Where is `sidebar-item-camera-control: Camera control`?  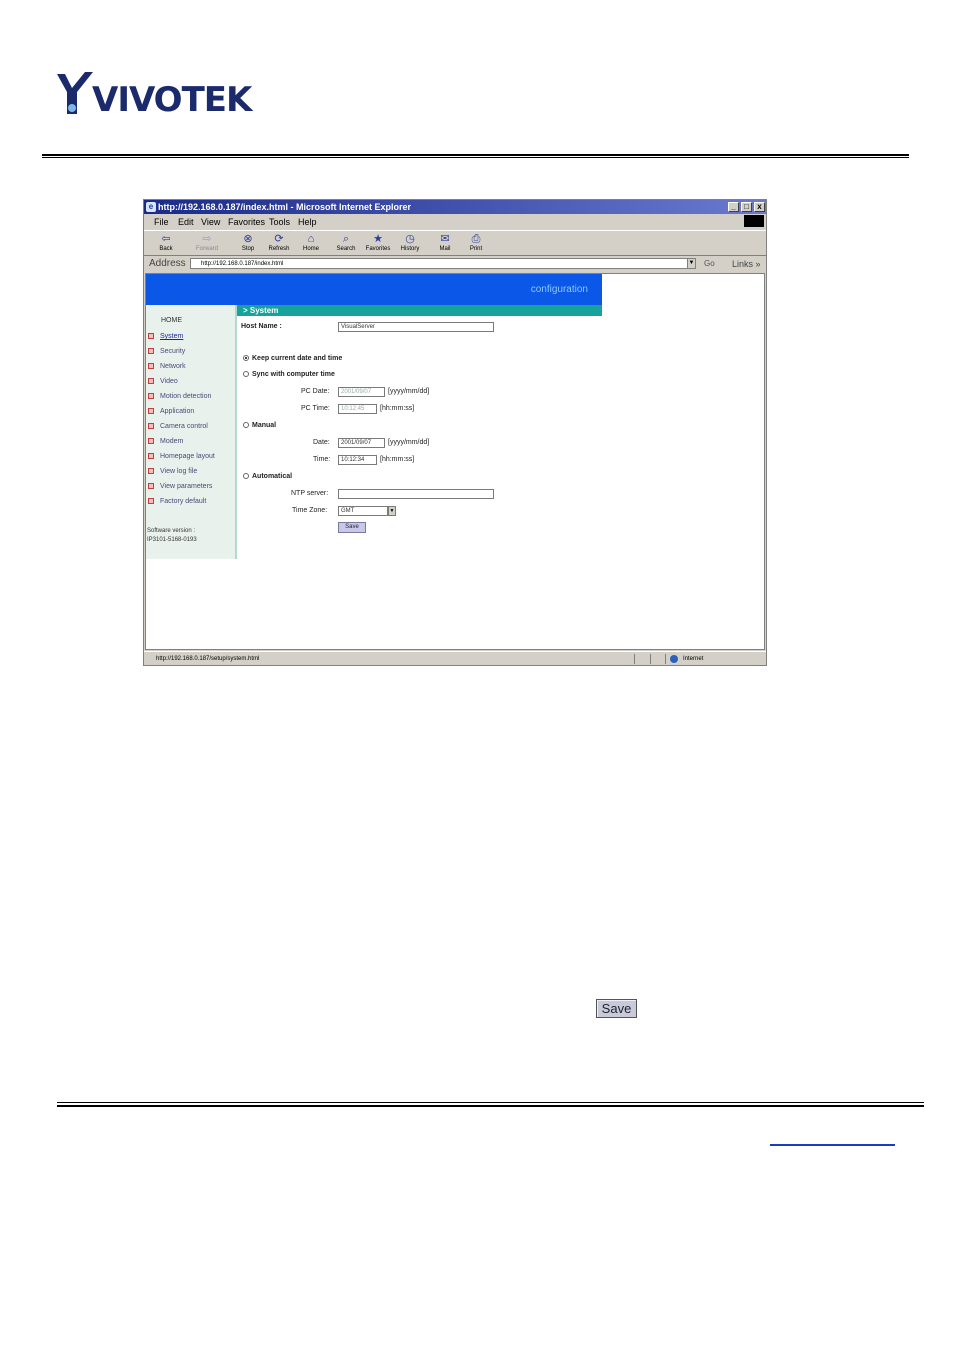
sidebar-item-camera-control: Camera control is located at coordinates (178, 426).